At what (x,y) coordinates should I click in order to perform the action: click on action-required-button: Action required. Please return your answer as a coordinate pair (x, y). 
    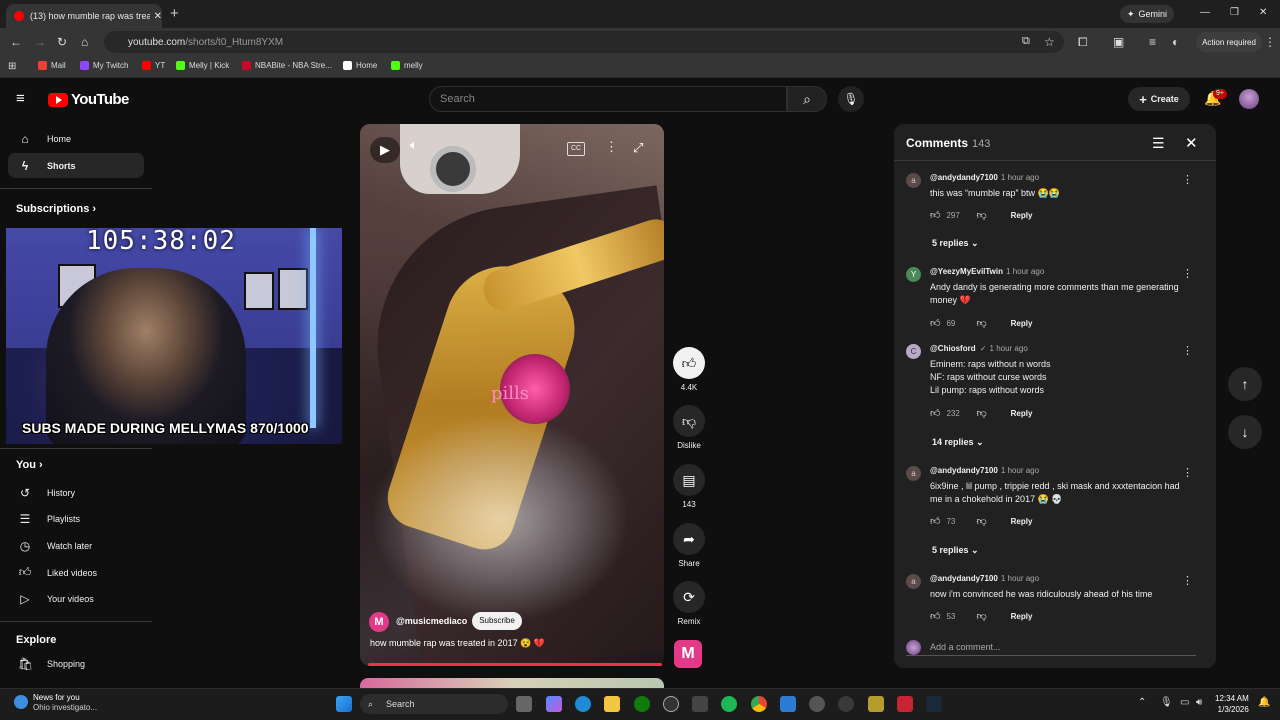
    Looking at the image, I should click on (1229, 42).